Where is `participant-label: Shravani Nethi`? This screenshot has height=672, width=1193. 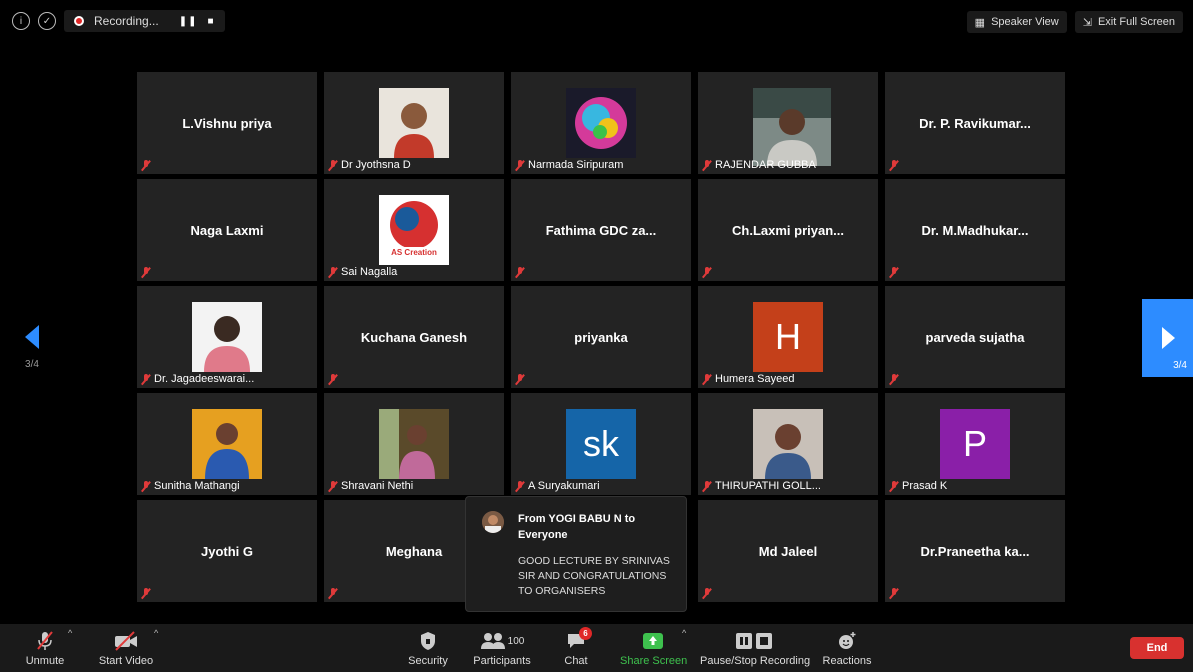
participant-label: Shravani Nethi is located at coordinates (370, 486).